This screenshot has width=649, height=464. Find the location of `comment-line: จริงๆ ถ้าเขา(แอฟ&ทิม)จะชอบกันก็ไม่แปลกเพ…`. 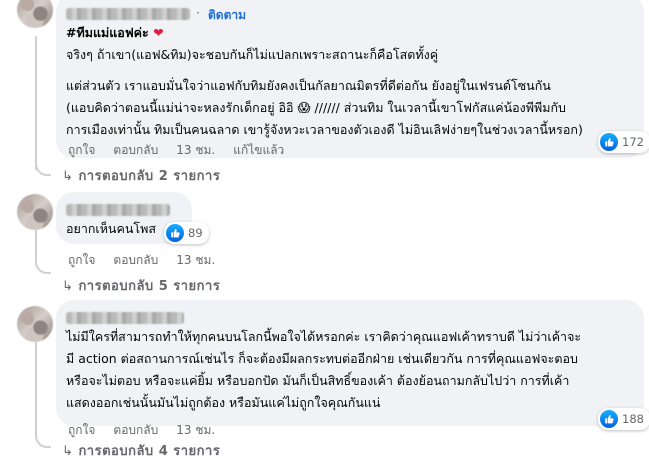

comment-line: จริงๆ ถ้าเขา(แอฟ&ทิม)จะชอบกันก็ไม่แปลกเพ… is located at coordinates (252, 54).